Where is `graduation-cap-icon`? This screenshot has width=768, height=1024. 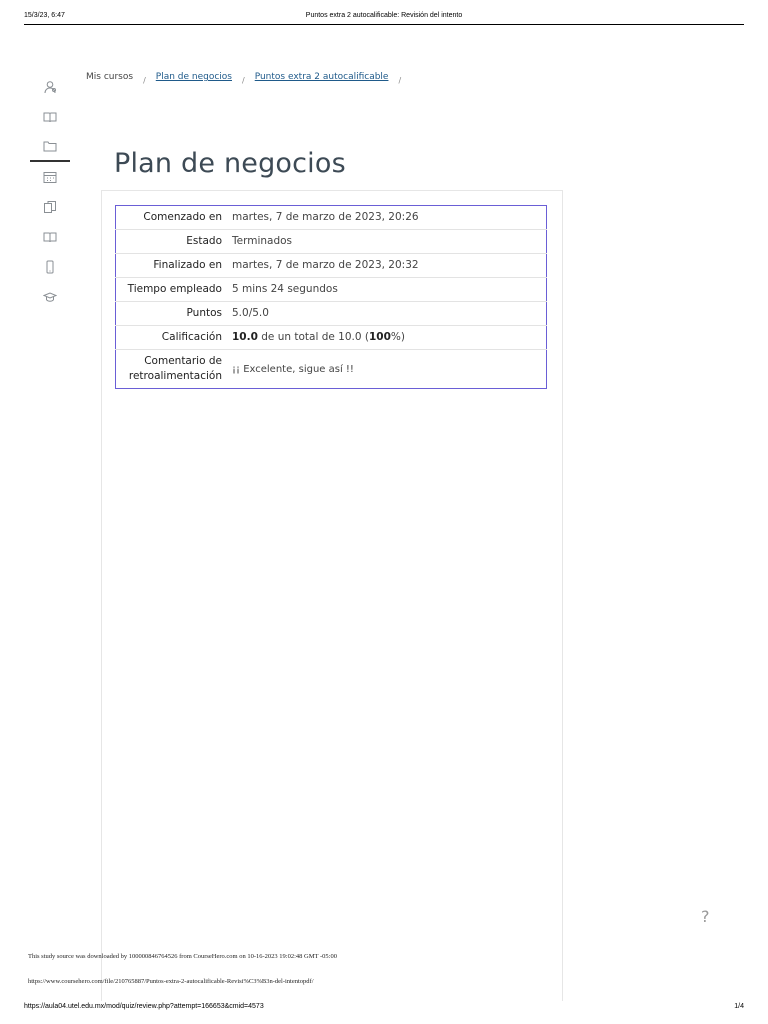
graduation-cap-icon is located at coordinates (50, 297).